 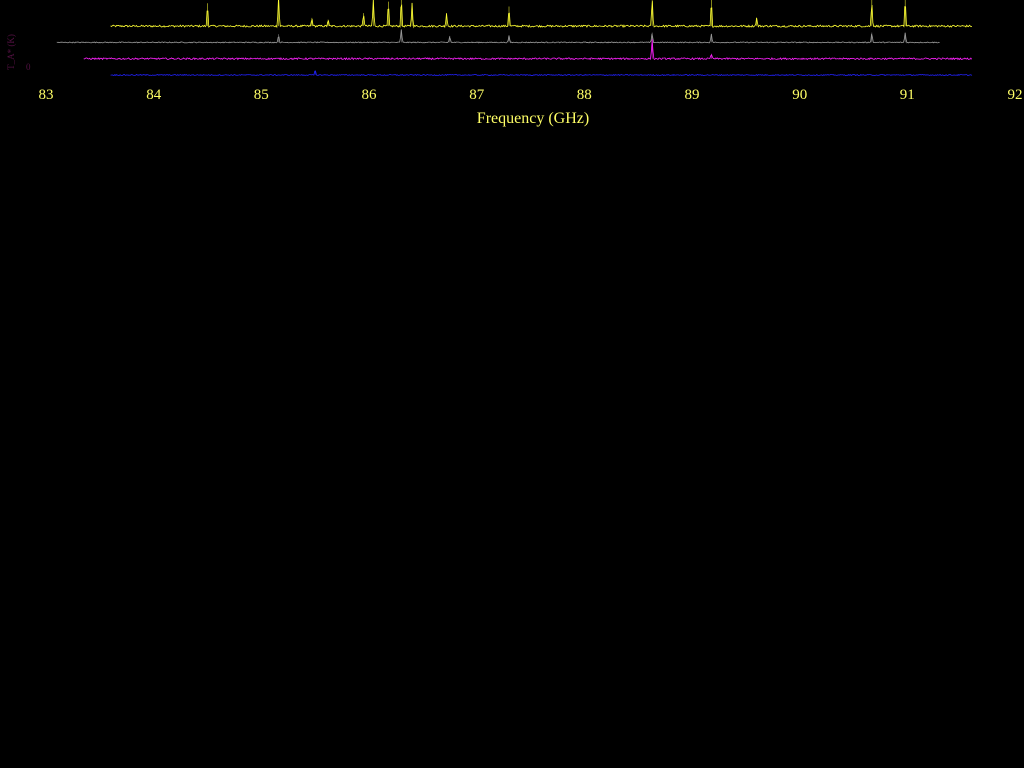 I want to click on x-tick-label: 83, so click(x=46, y=95).